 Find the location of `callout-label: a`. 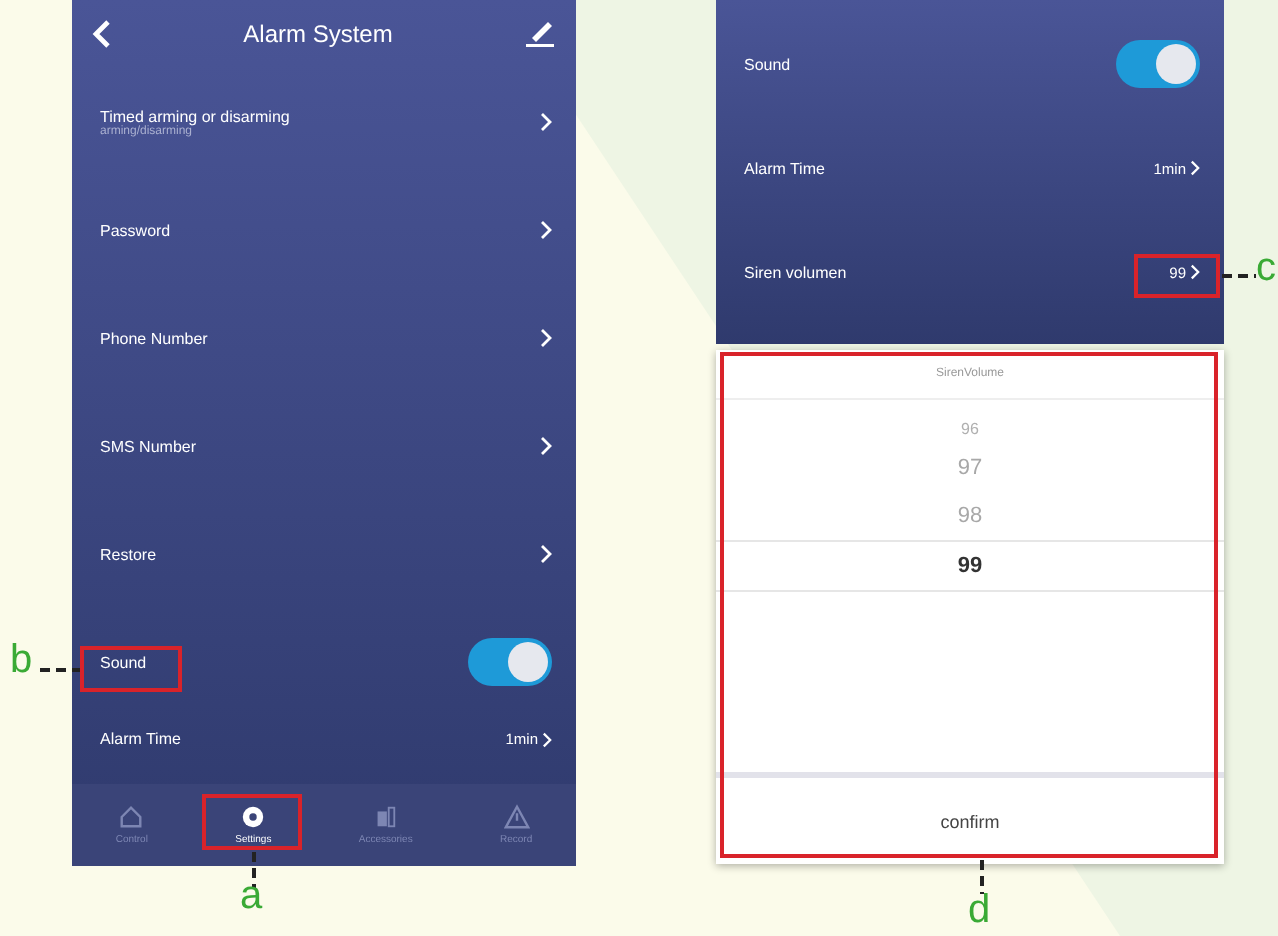

callout-label: a is located at coordinates (251, 896).